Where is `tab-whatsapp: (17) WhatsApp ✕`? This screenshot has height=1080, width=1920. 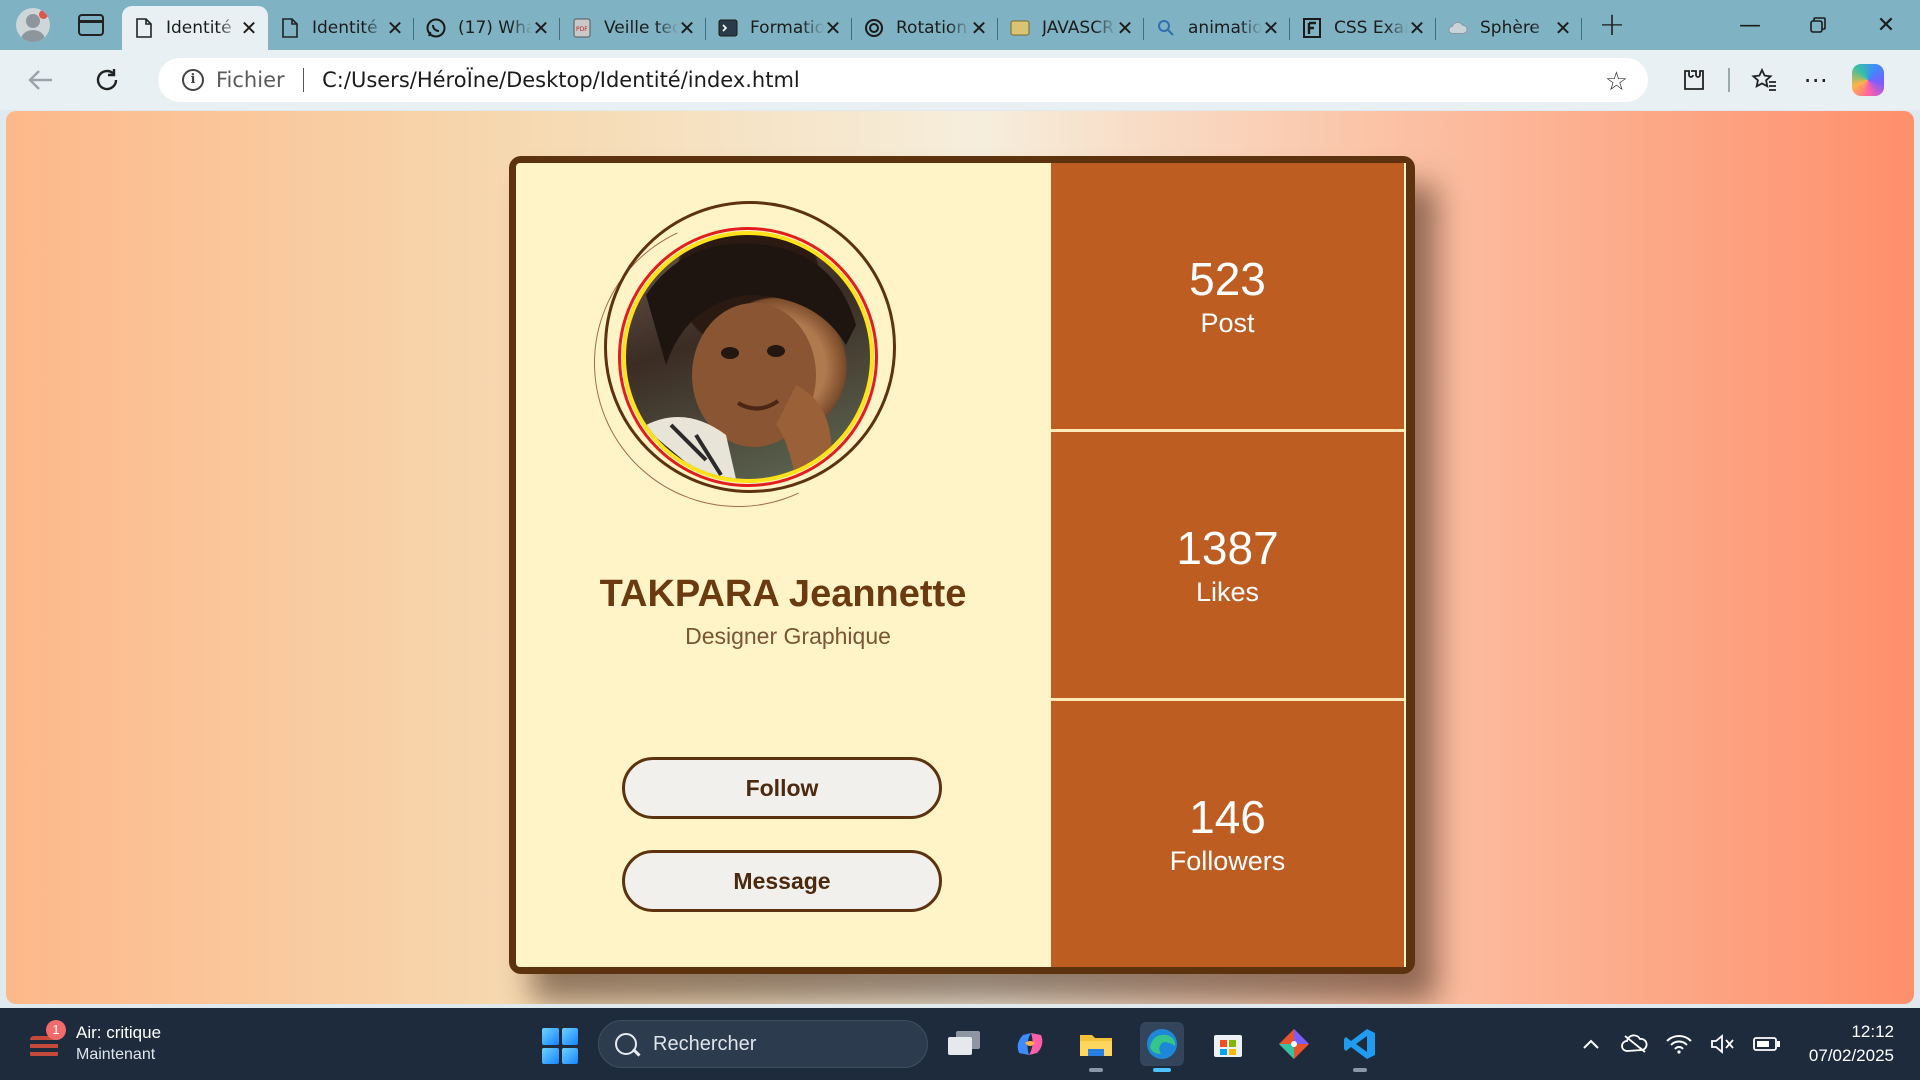
tab-whatsapp: (17) WhatsApp ✕ is located at coordinates (487, 28).